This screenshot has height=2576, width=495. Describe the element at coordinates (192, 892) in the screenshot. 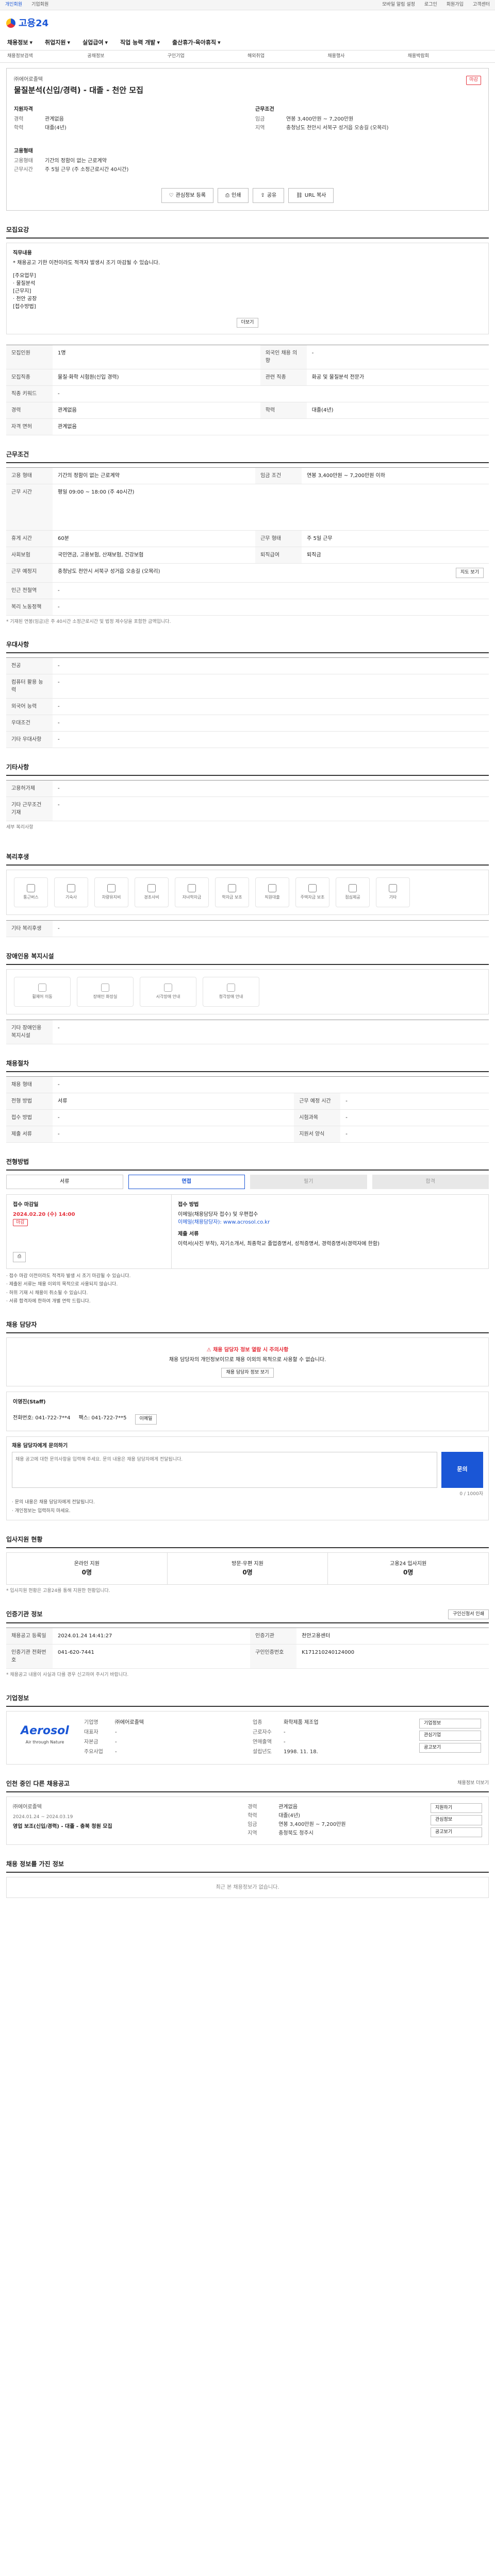

I see `welfare-item: 자녀학자금` at that location.